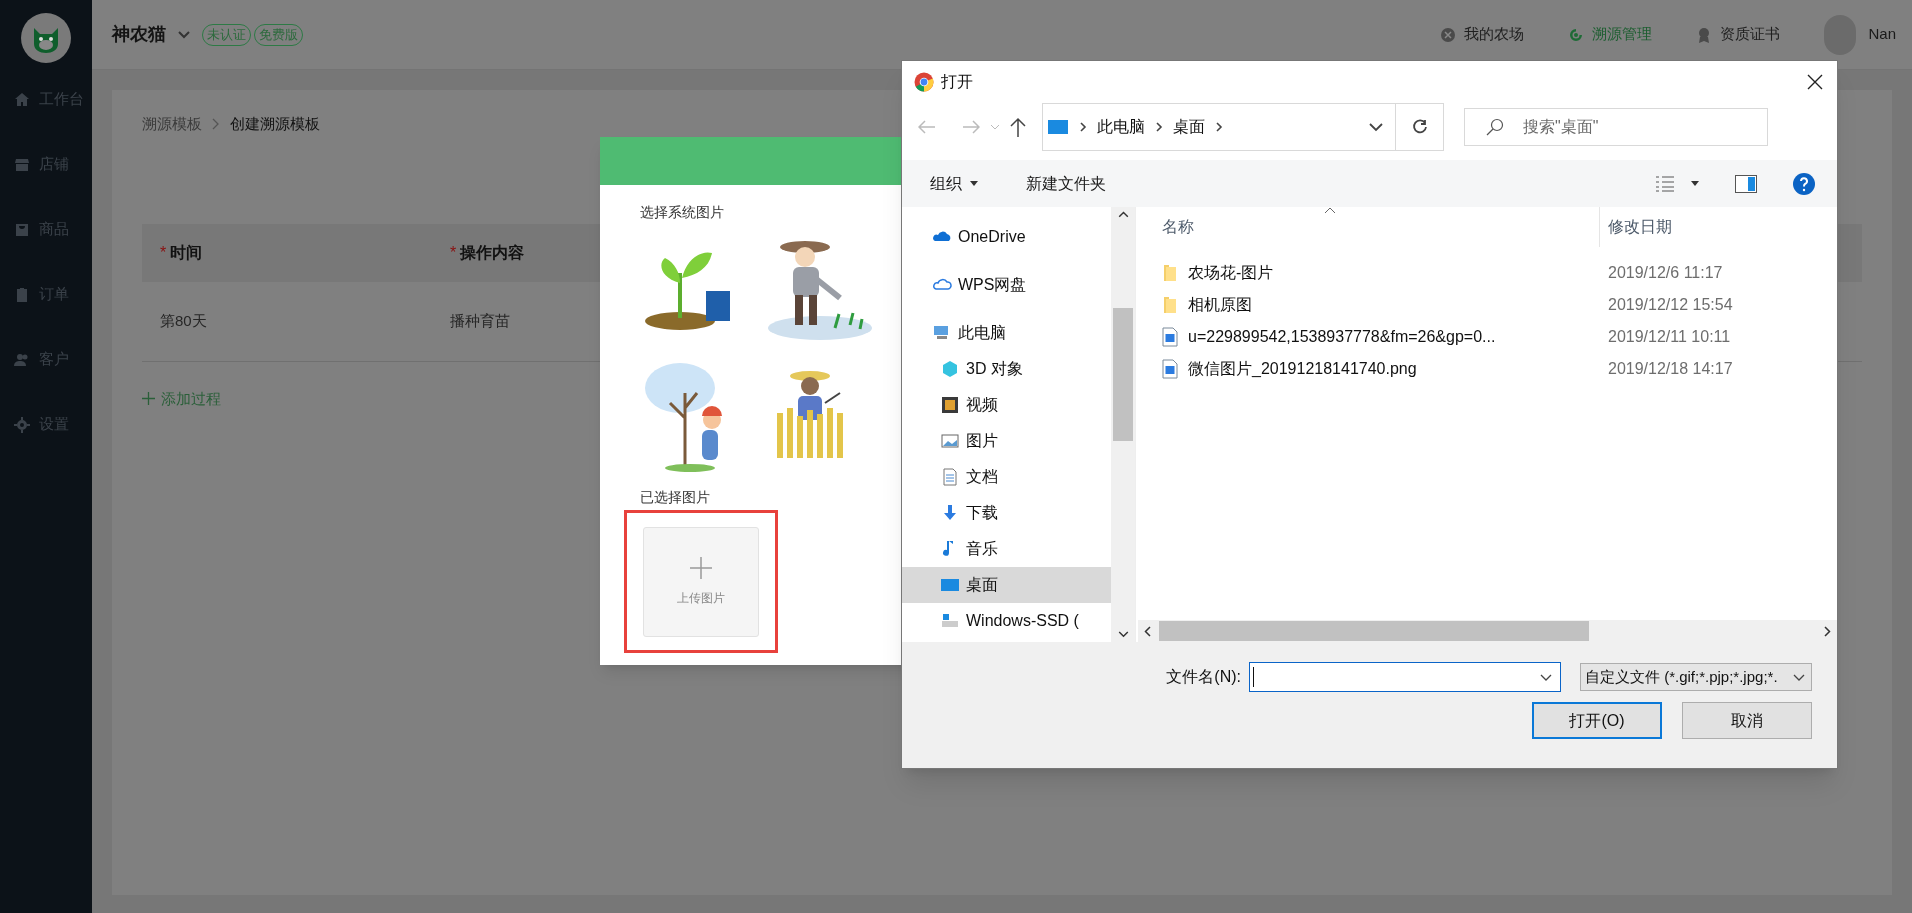 This screenshot has width=1912, height=913. Describe the element at coordinates (1670, 305) in the screenshot. I see `file-date: 2019/12/12 15:54` at that location.